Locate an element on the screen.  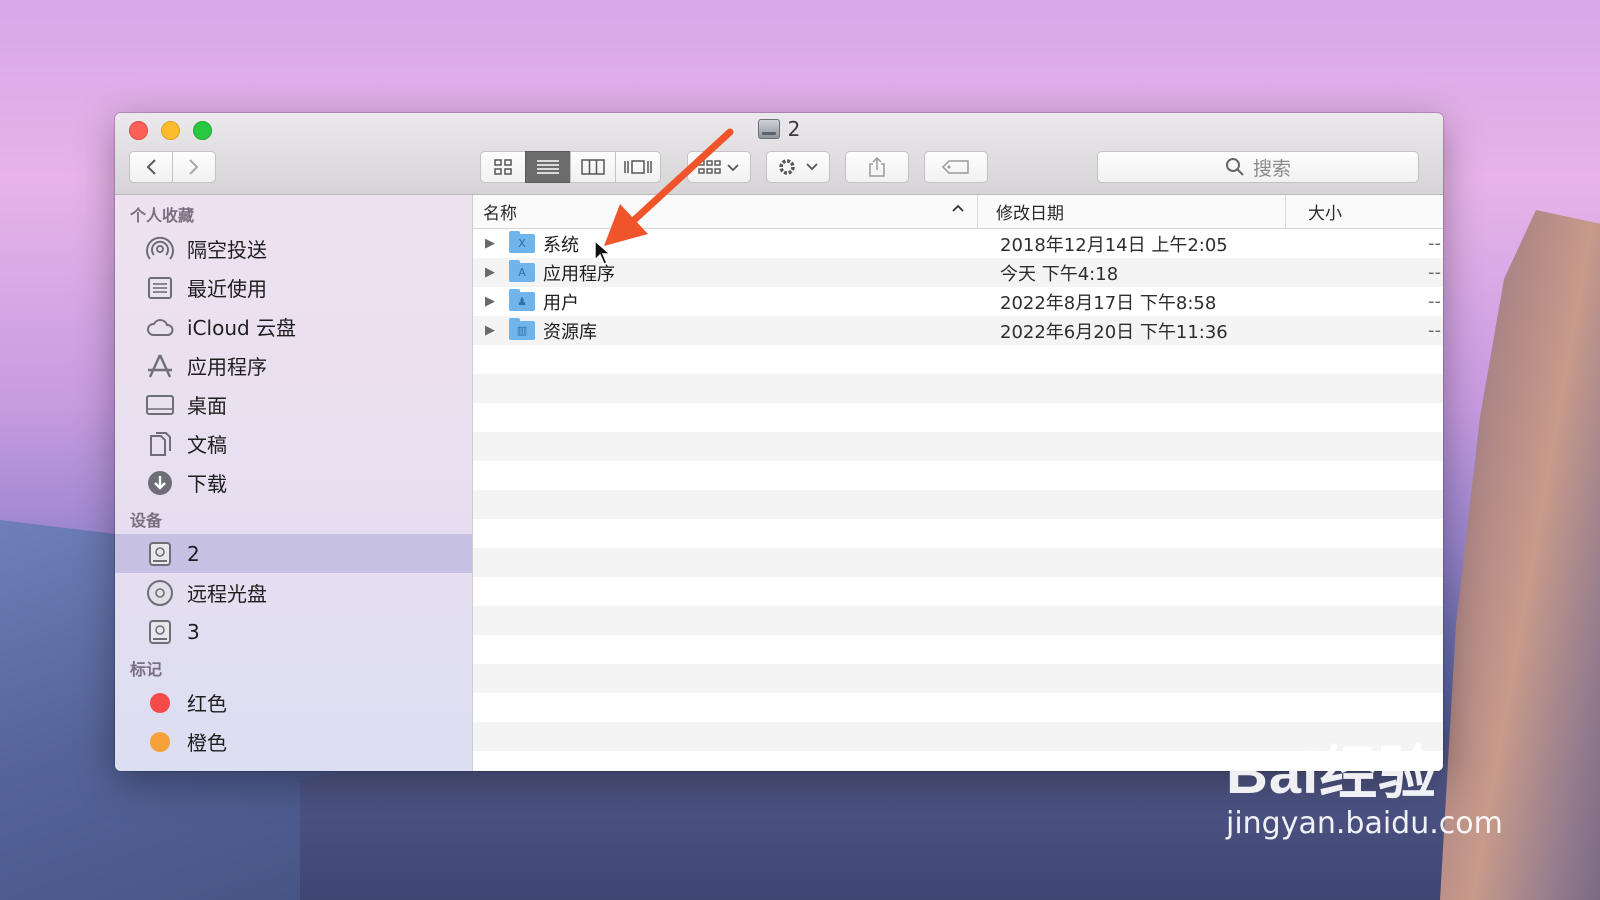
gallery-icon is located at coordinates (638, 167).